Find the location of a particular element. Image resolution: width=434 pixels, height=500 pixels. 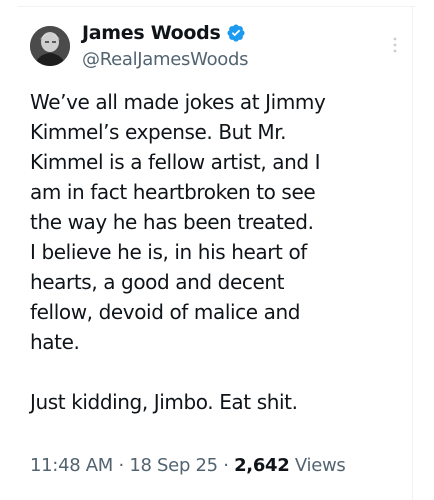

tweet-line: Kimmel is a fellow artist, and I is located at coordinates (175, 162).